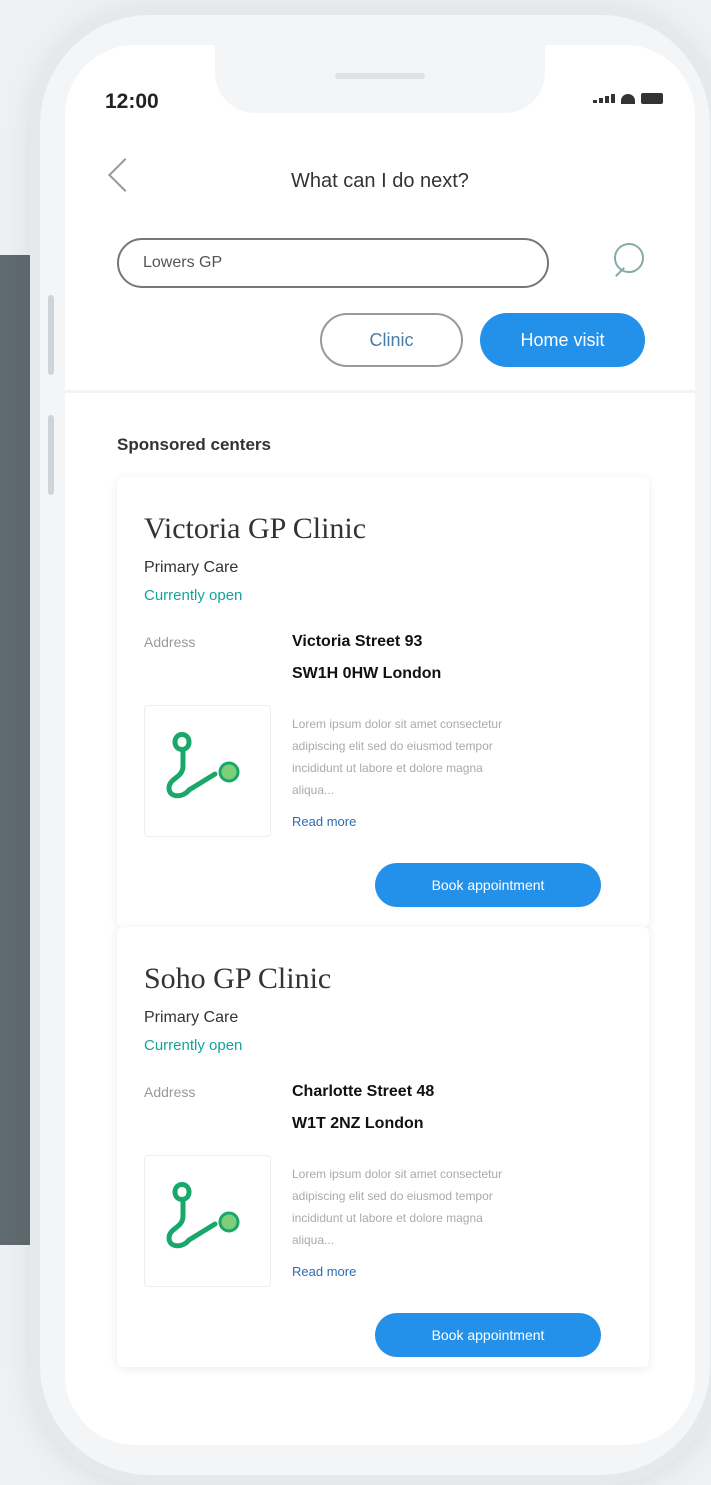  What do you see at coordinates (255, 528) in the screenshot?
I see `clinic-name: Victoria GP Clinic` at bounding box center [255, 528].